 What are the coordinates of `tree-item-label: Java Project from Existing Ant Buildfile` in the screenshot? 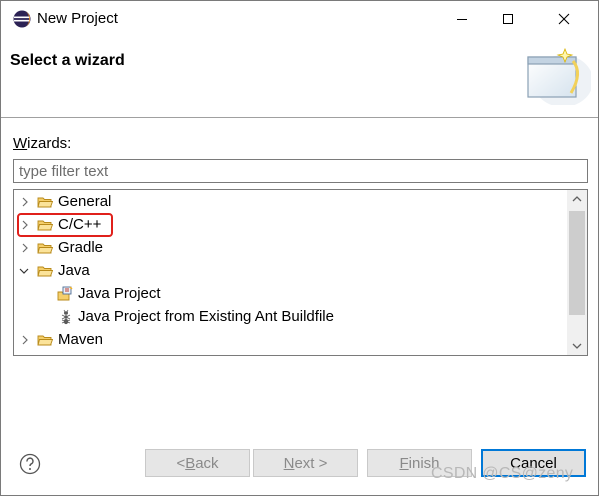 It's located at (206, 316).